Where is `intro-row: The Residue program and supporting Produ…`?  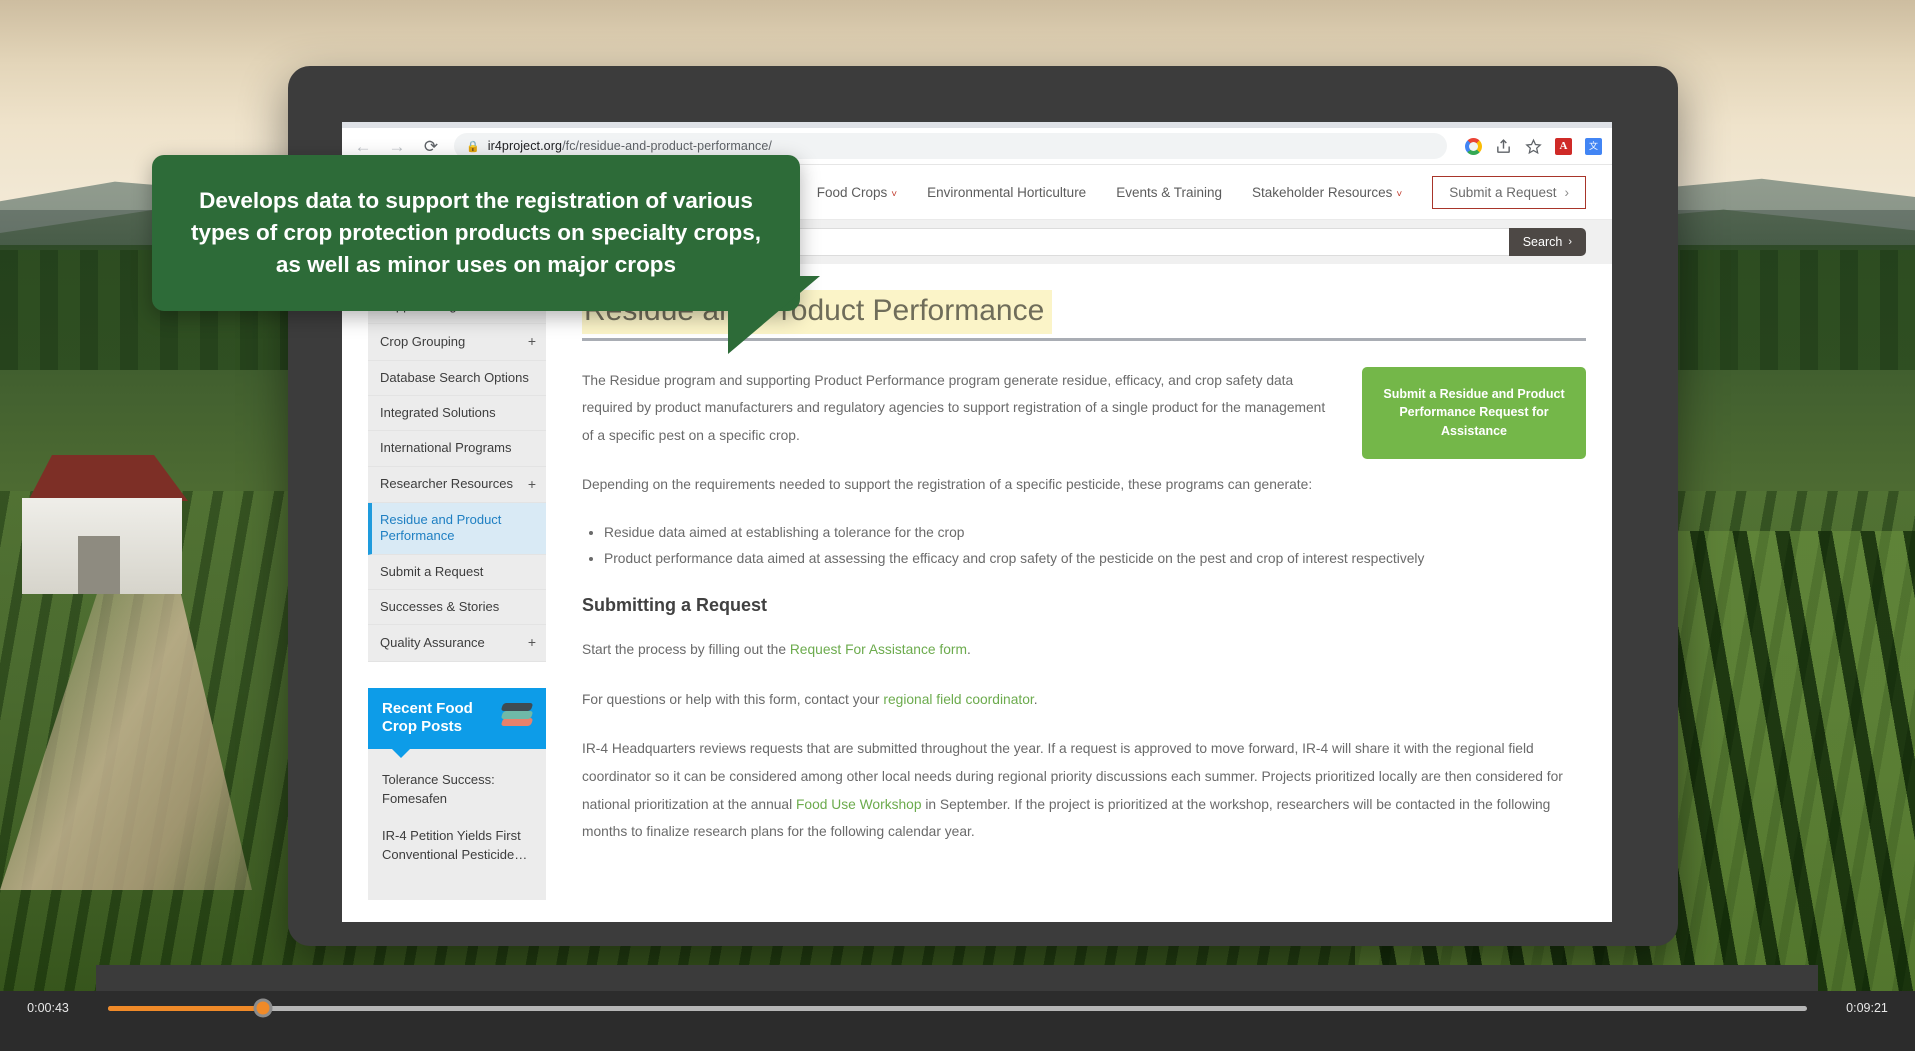 intro-row: The Residue program and supporting Produ… is located at coordinates (1084, 443).